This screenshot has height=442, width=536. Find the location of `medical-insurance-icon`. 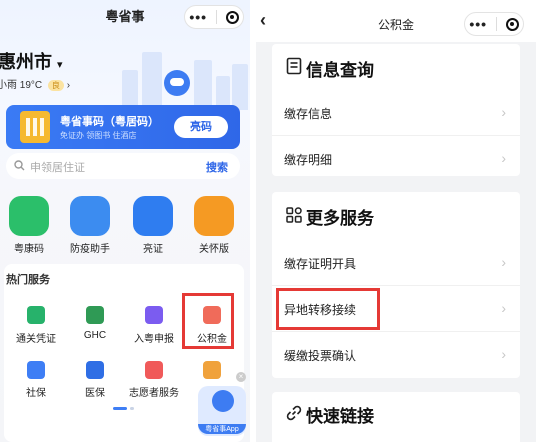

medical-insurance-icon is located at coordinates (95, 370).